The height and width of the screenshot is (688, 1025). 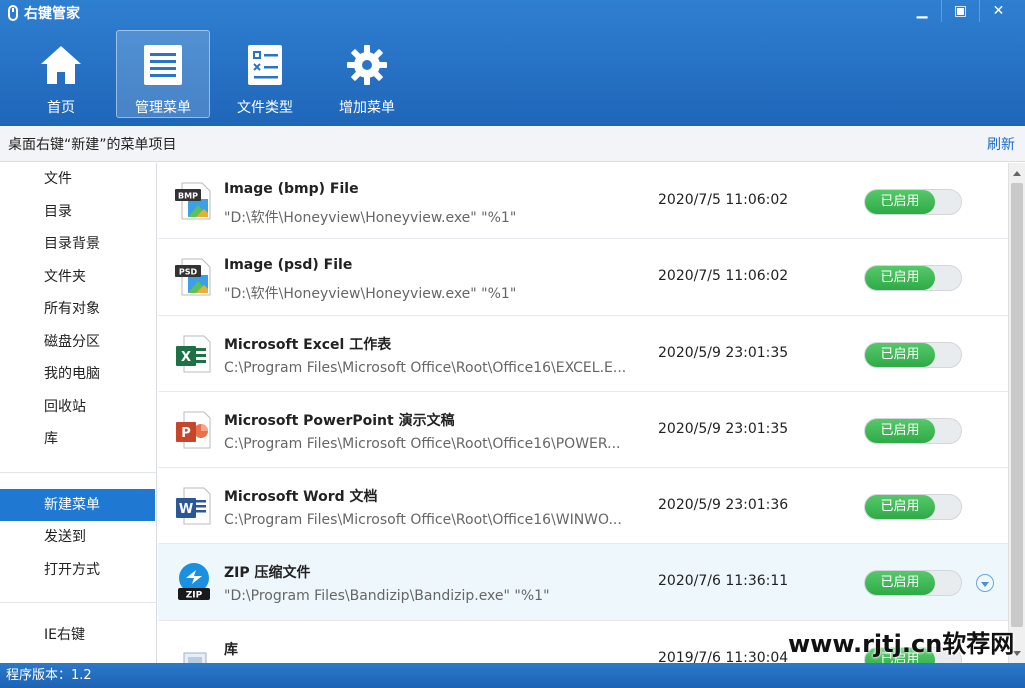 What do you see at coordinates (78, 309) in the screenshot?
I see `sidebar-item-all-objects: 所有对象` at bounding box center [78, 309].